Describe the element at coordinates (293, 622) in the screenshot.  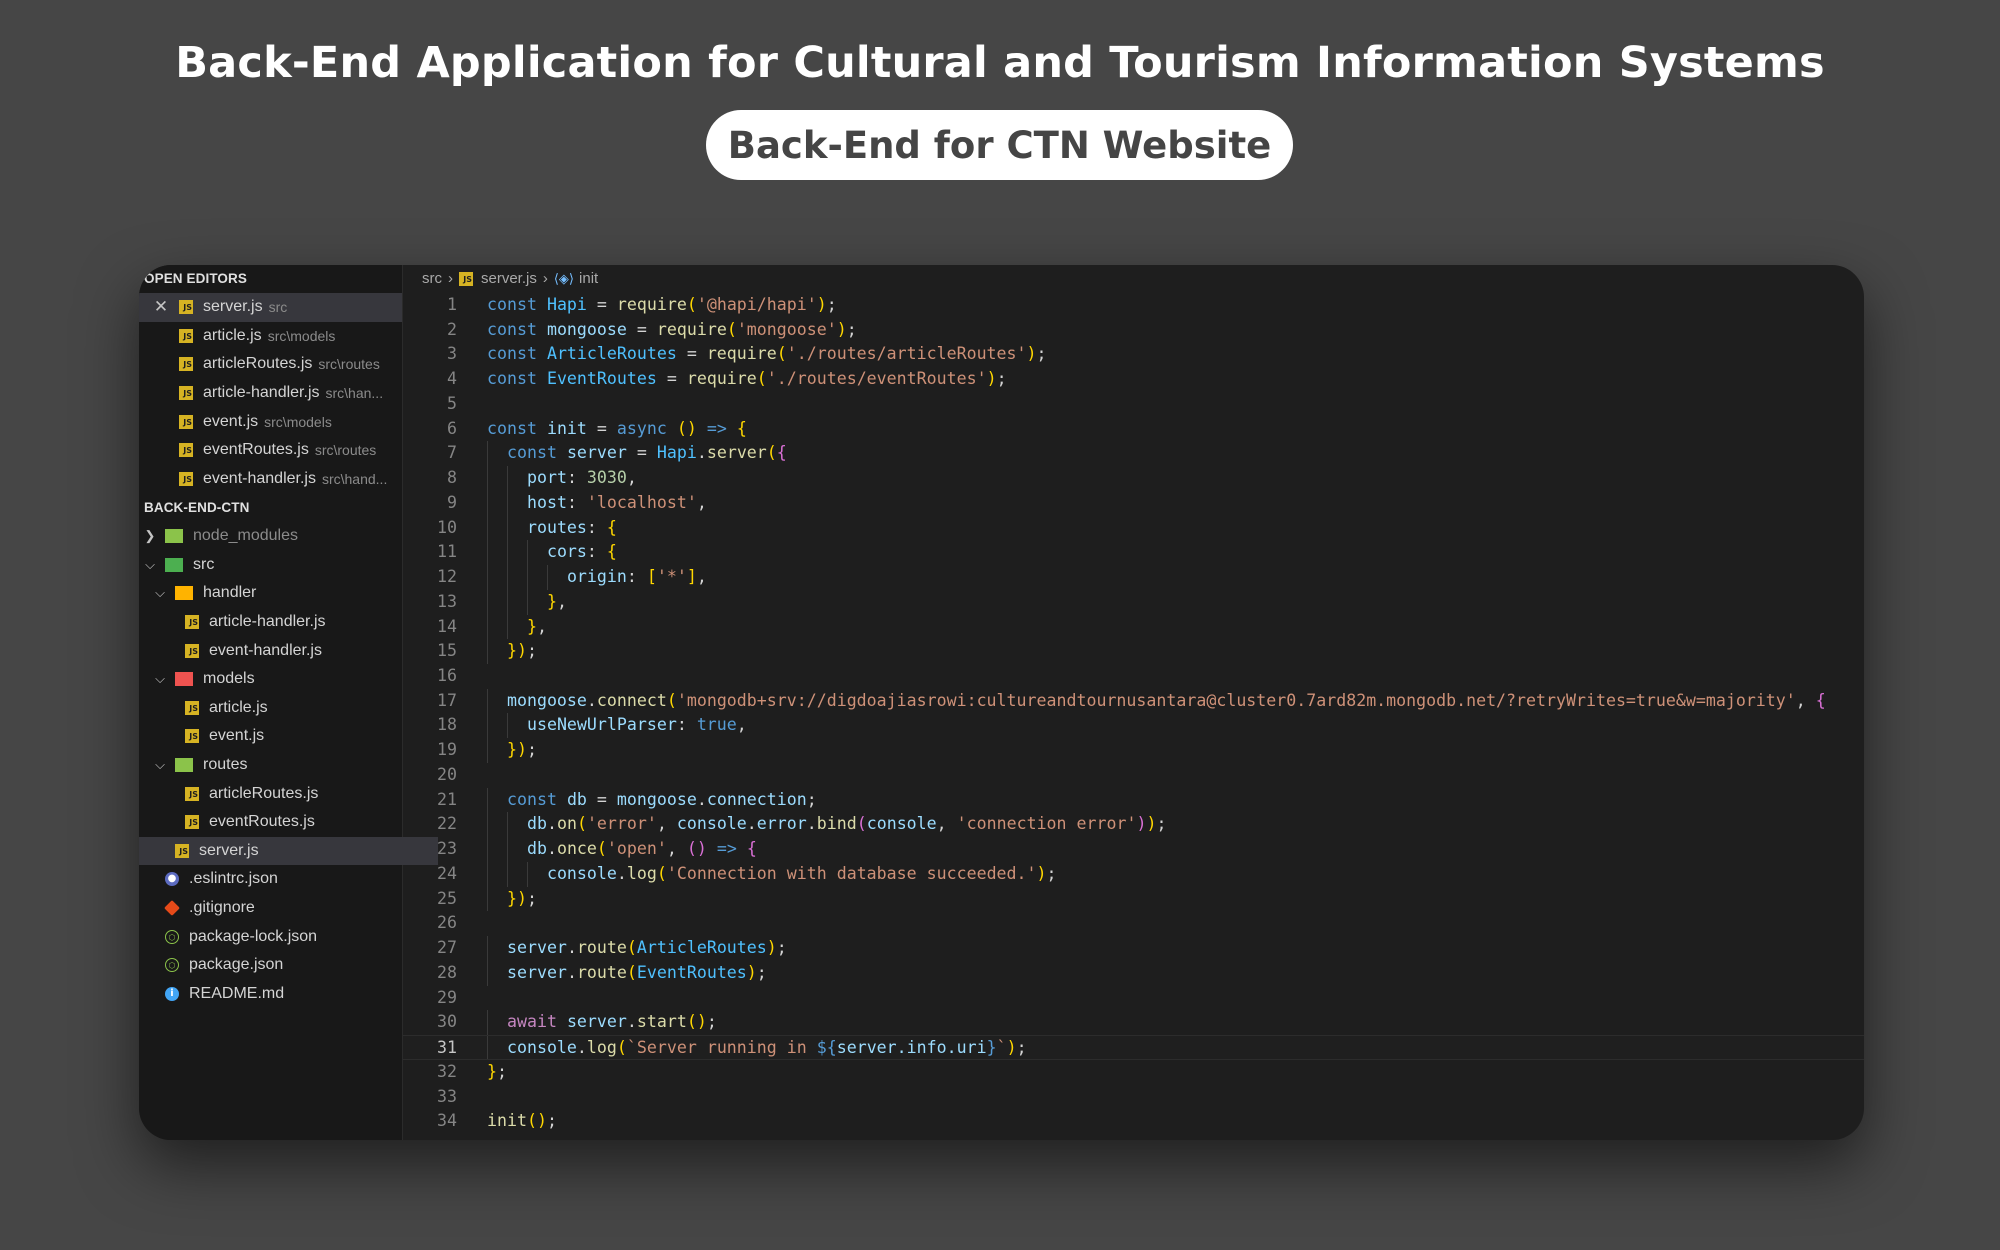
I see `tree-file: JS article-handler.js` at that location.